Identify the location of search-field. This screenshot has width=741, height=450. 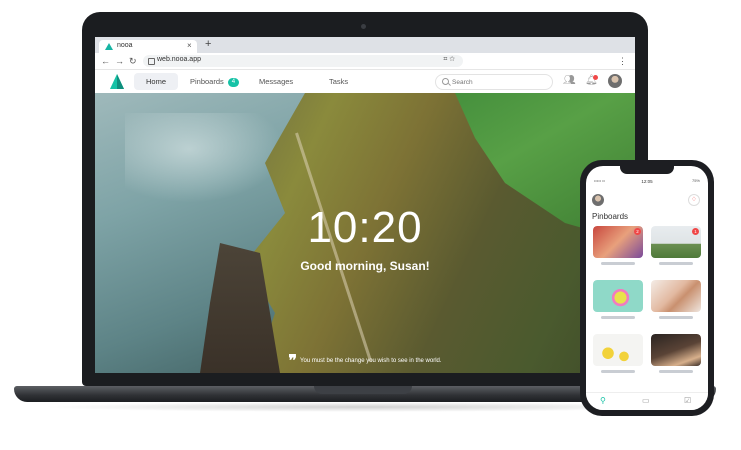
(494, 82).